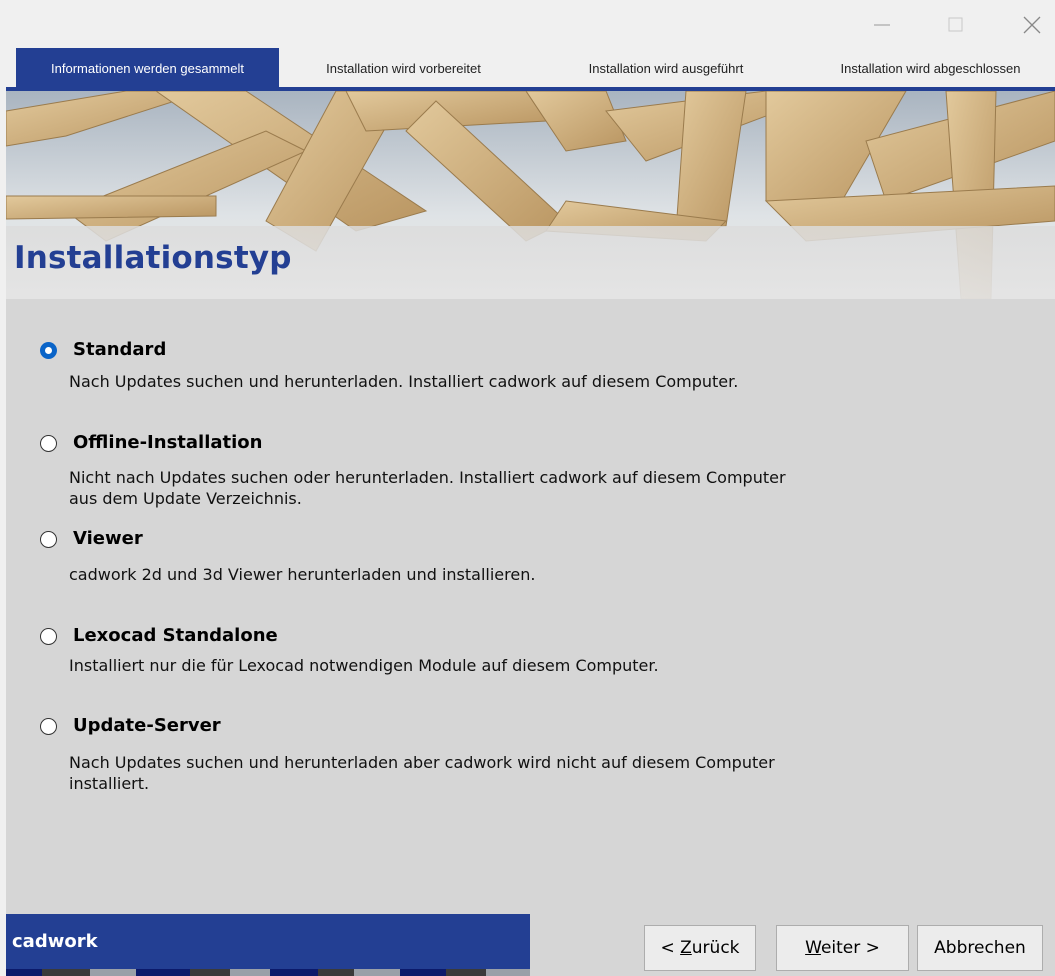 Image resolution: width=1055 pixels, height=976 pixels. Describe the element at coordinates (108, 538) in the screenshot. I see `option-label: Viewer` at that location.